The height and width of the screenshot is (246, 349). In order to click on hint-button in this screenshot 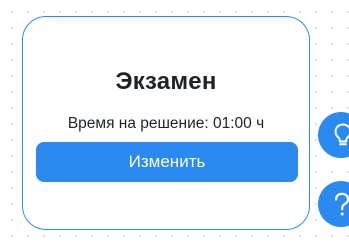, I will do `click(333, 135)`.